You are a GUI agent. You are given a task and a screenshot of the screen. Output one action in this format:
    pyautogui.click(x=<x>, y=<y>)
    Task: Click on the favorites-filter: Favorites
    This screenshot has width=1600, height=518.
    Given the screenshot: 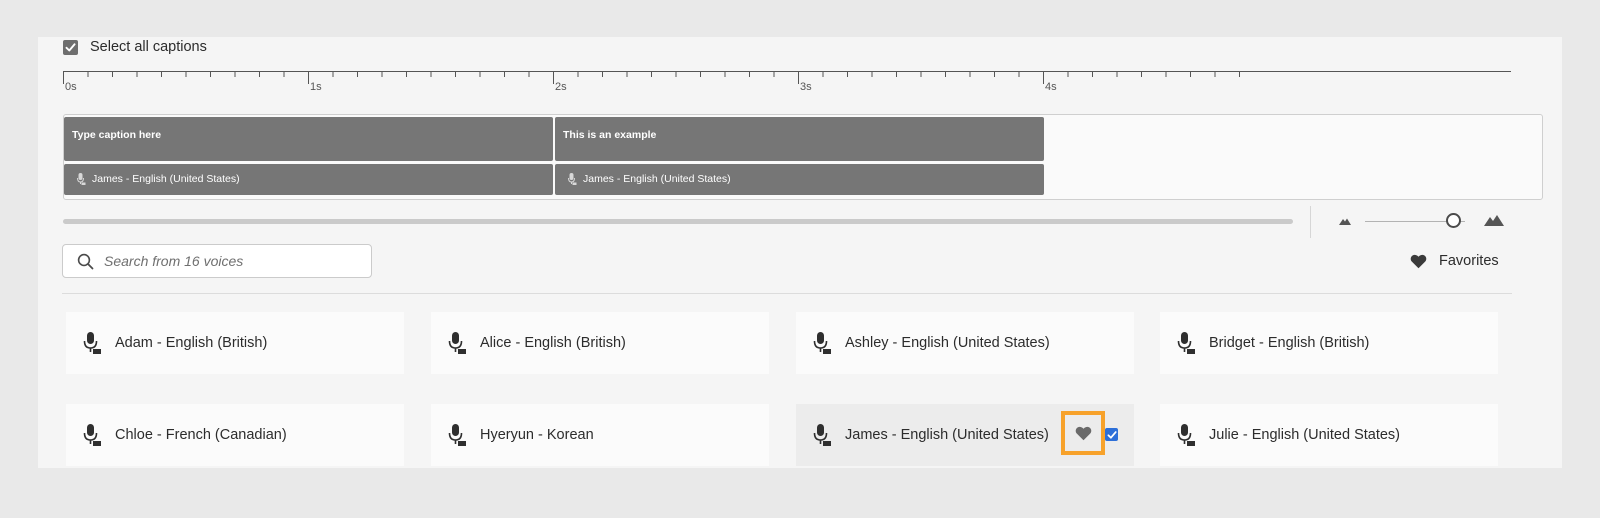 What is the action you would take?
    pyautogui.click(x=1454, y=261)
    